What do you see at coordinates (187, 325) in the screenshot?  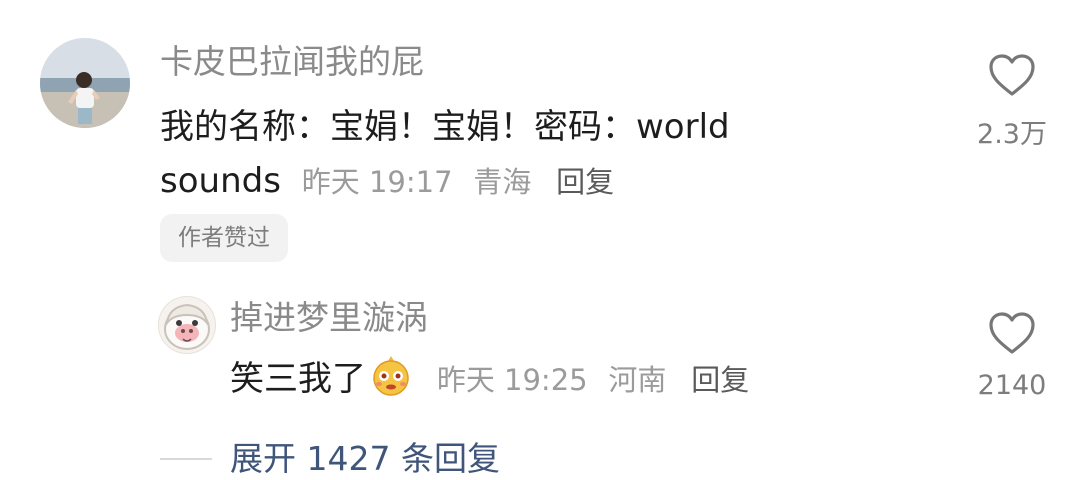 I see `replier-avatar` at bounding box center [187, 325].